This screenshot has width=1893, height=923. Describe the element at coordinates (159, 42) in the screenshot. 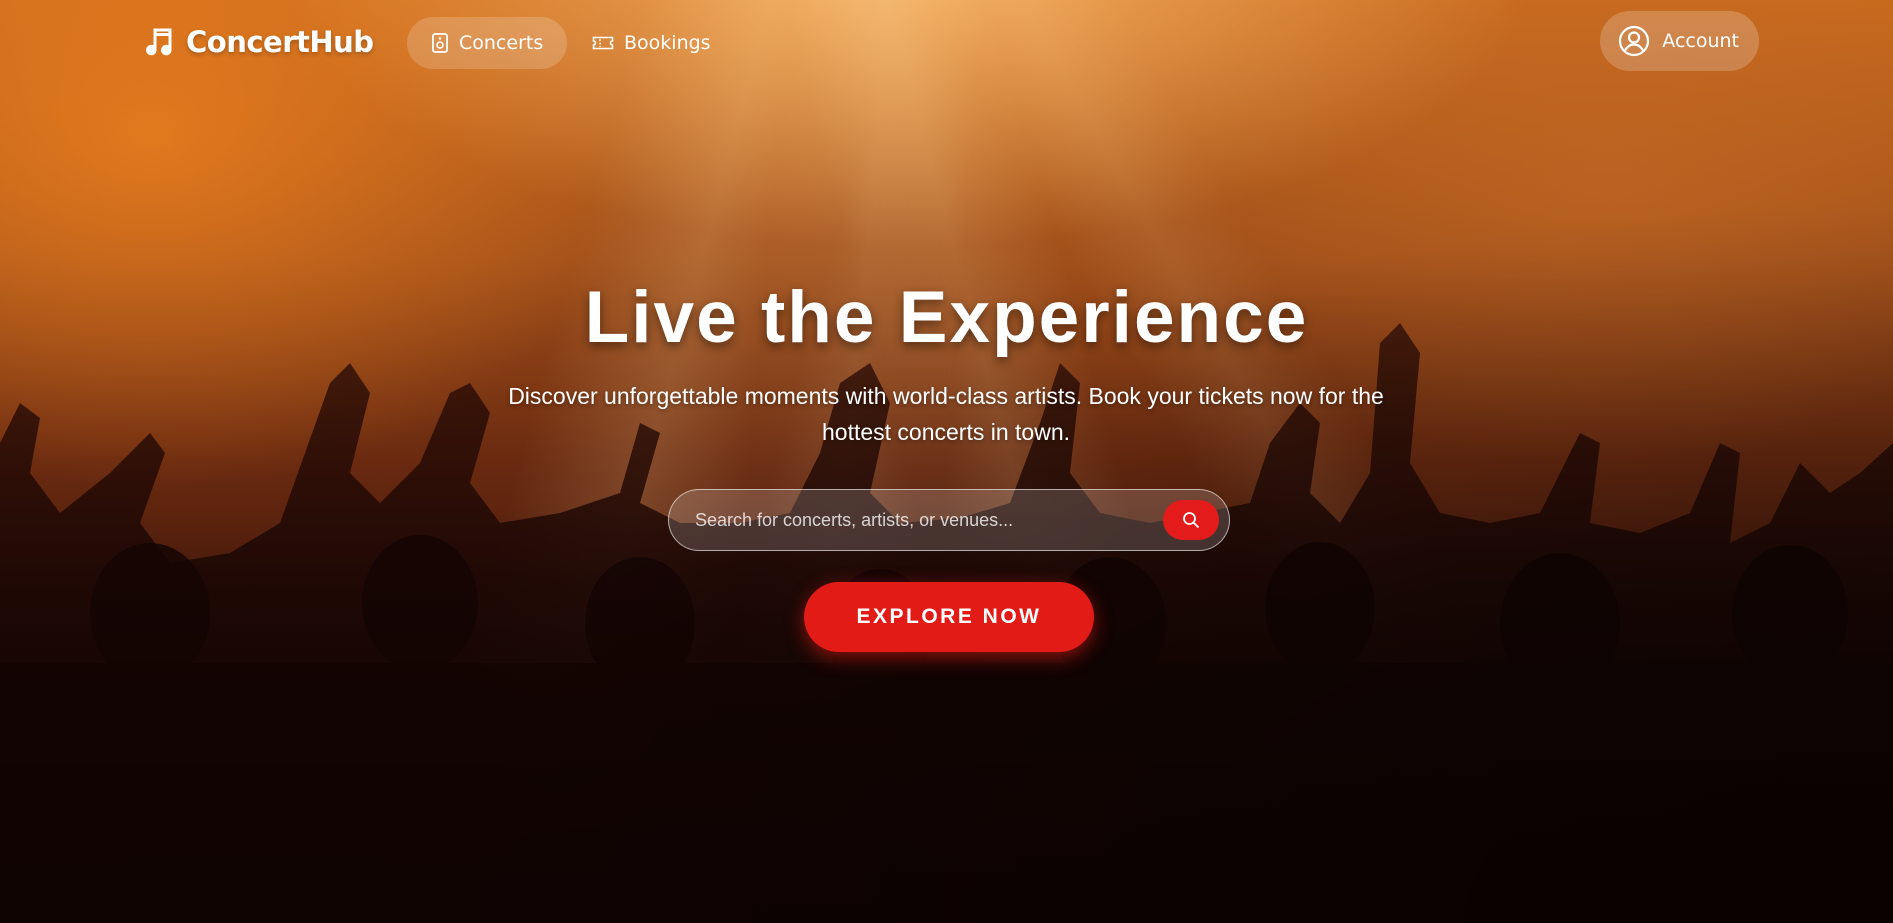

I see `music-note-icon` at that location.